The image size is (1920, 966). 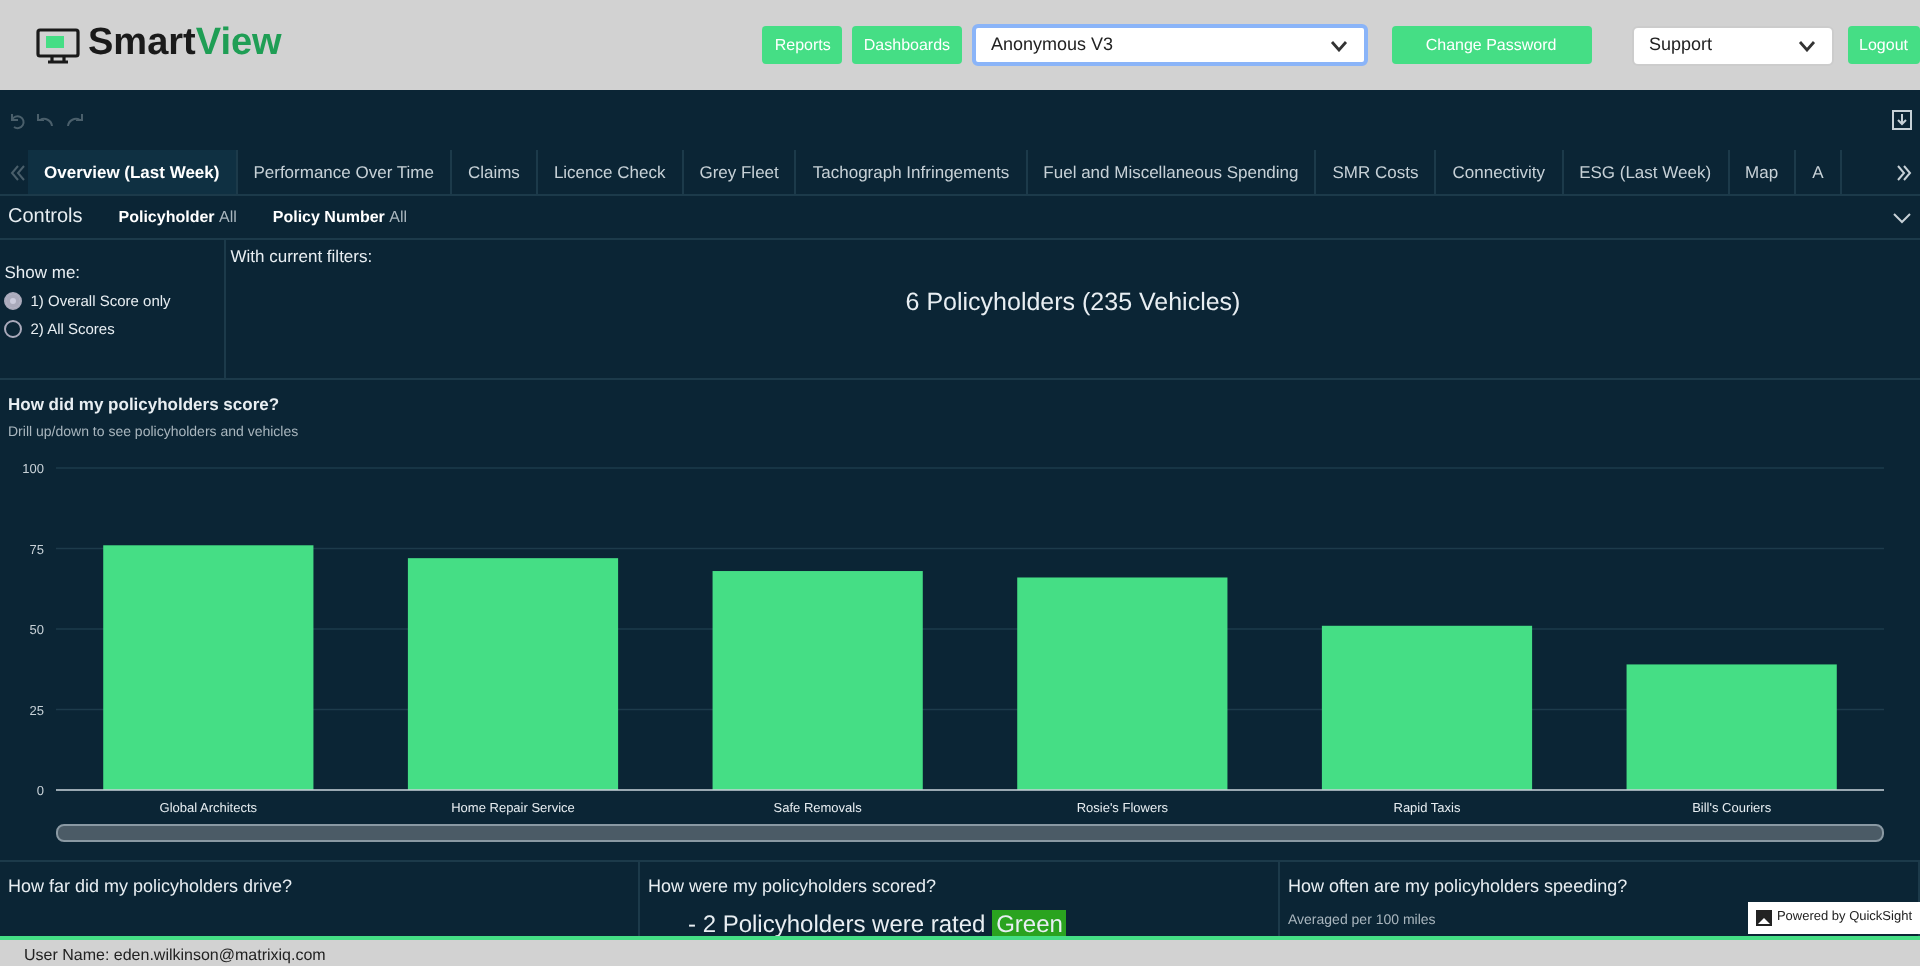 What do you see at coordinates (45, 120) in the screenshot?
I see `undo-icon` at bounding box center [45, 120].